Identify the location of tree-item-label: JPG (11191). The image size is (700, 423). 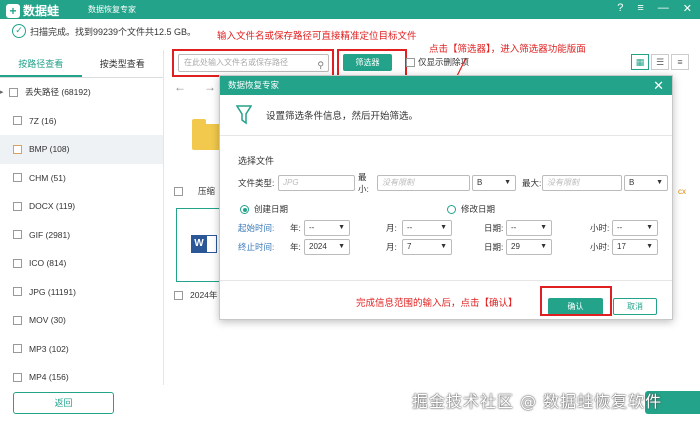
(52, 291).